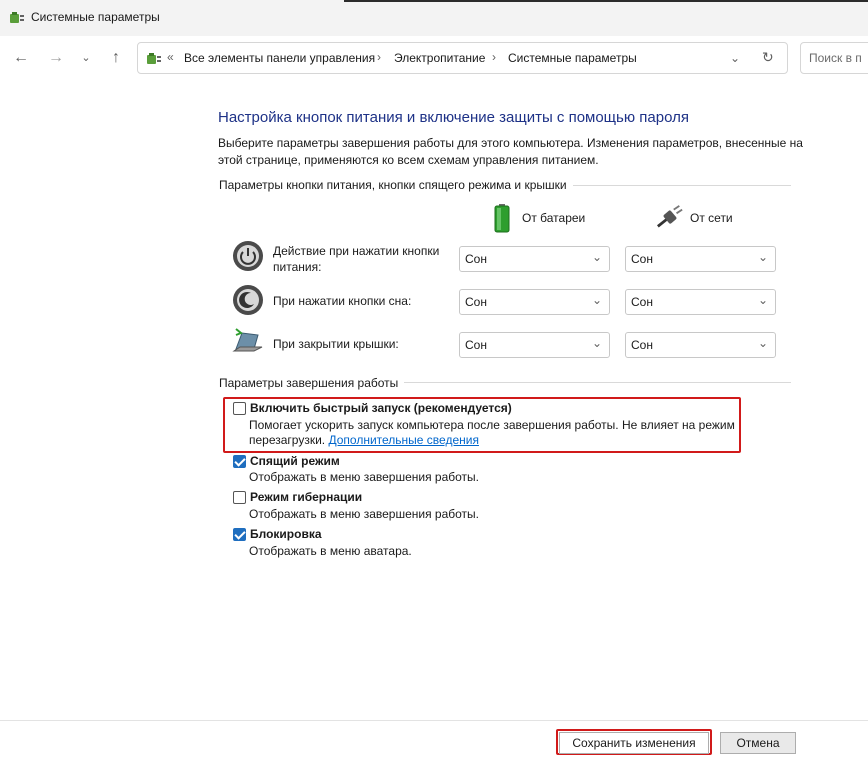 This screenshot has width=868, height=763. What do you see at coordinates (606, 1) in the screenshot?
I see `window-edge` at bounding box center [606, 1].